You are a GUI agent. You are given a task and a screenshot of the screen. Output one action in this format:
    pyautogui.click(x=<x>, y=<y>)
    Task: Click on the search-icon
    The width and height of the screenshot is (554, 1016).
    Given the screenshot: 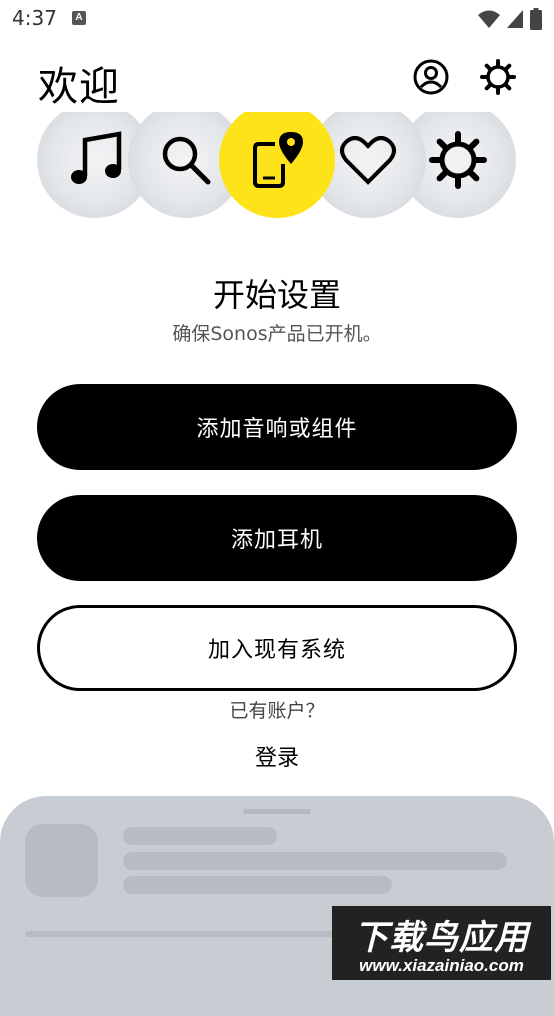 What is the action you would take?
    pyautogui.click(x=186, y=160)
    